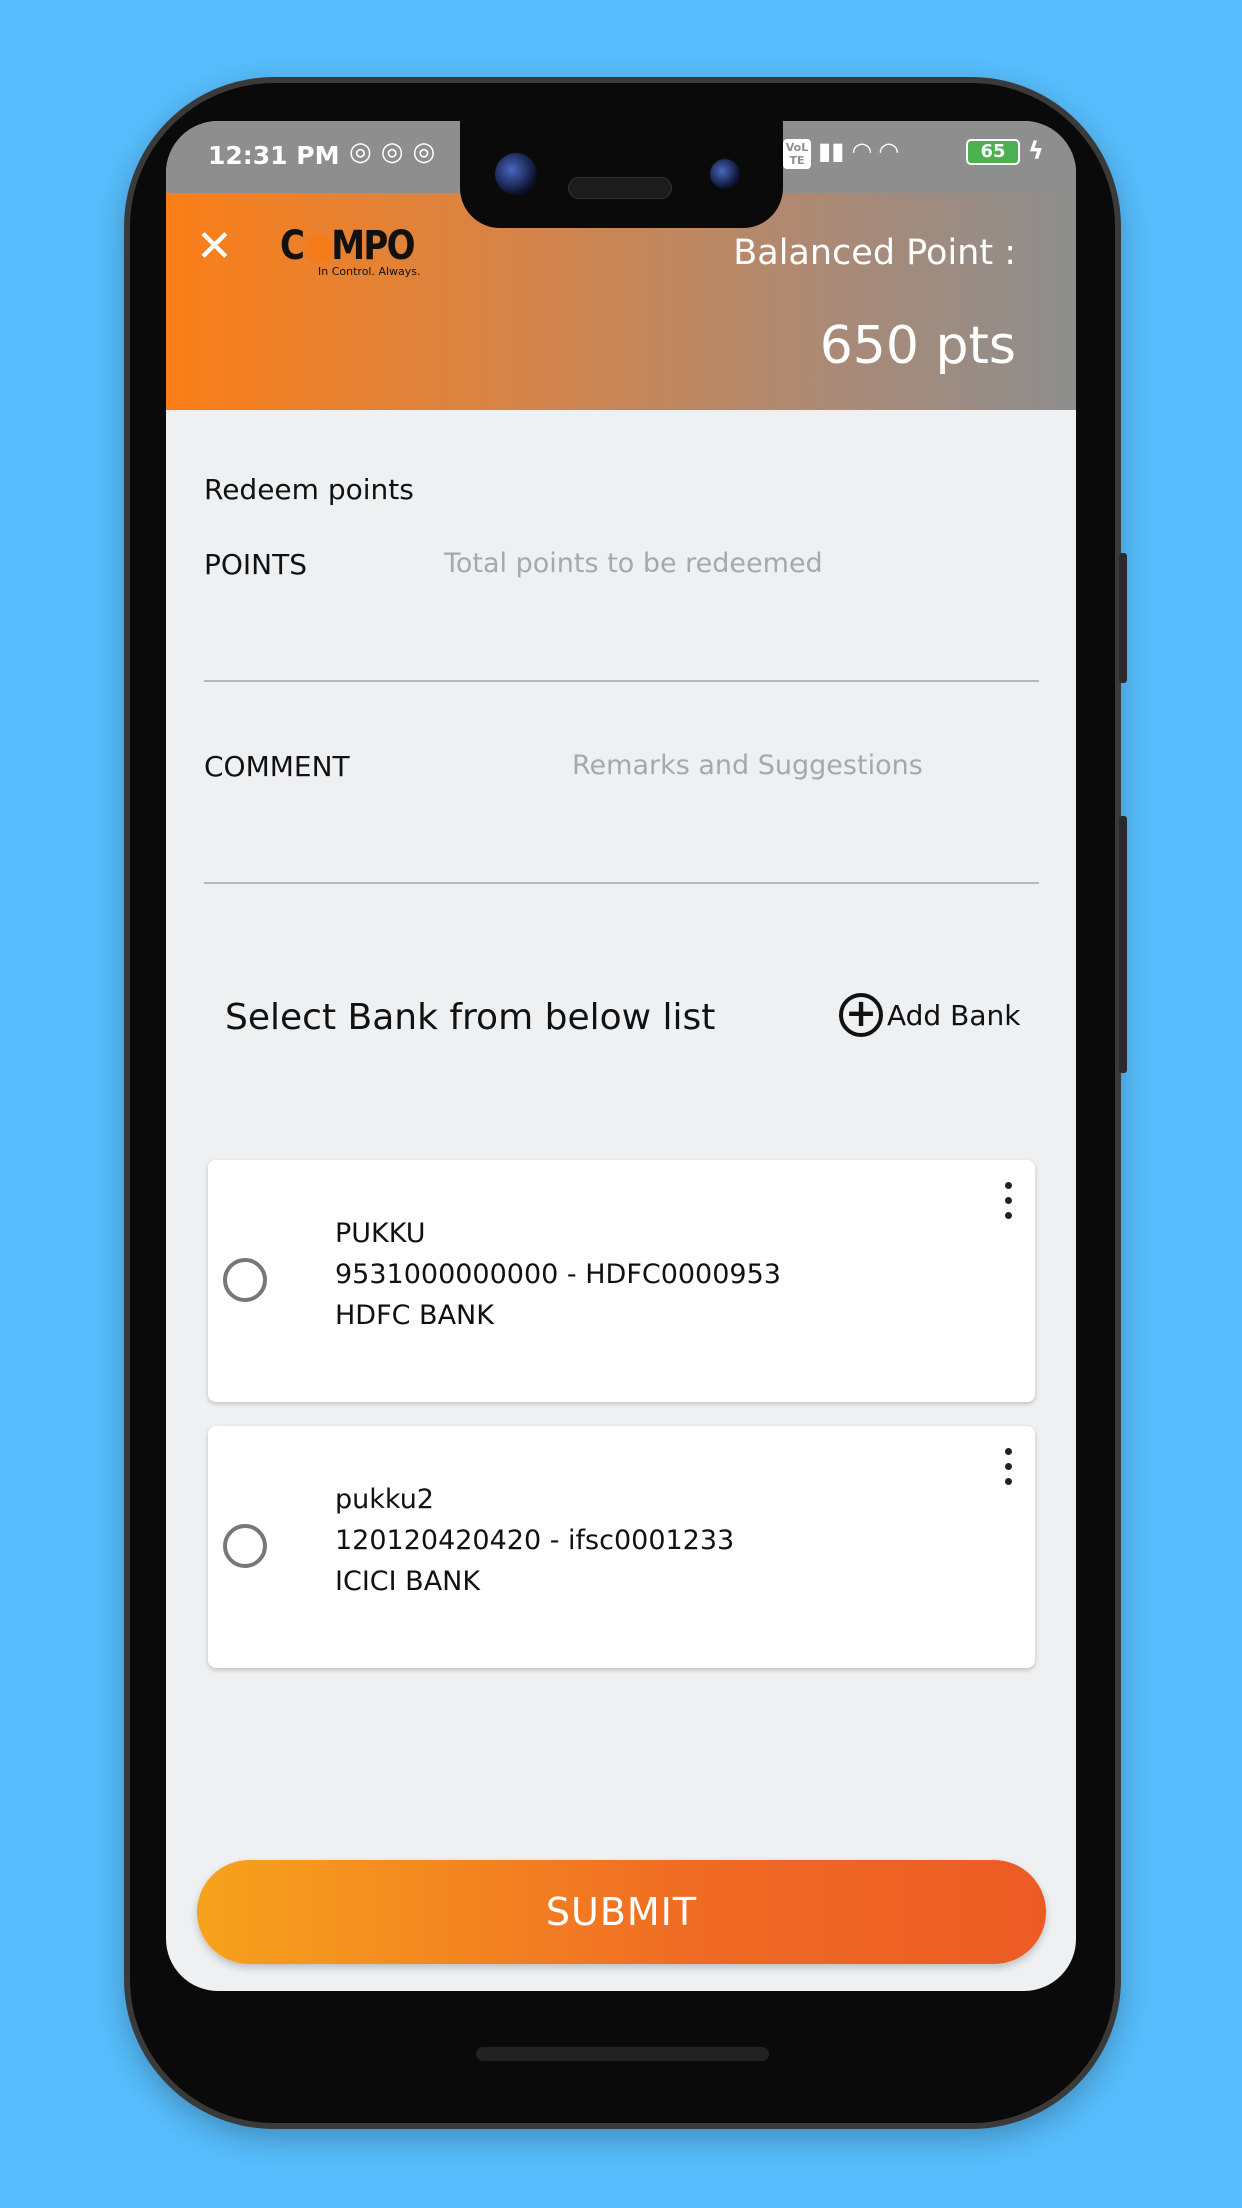  I want to click on points-label: POINTS, so click(256, 564).